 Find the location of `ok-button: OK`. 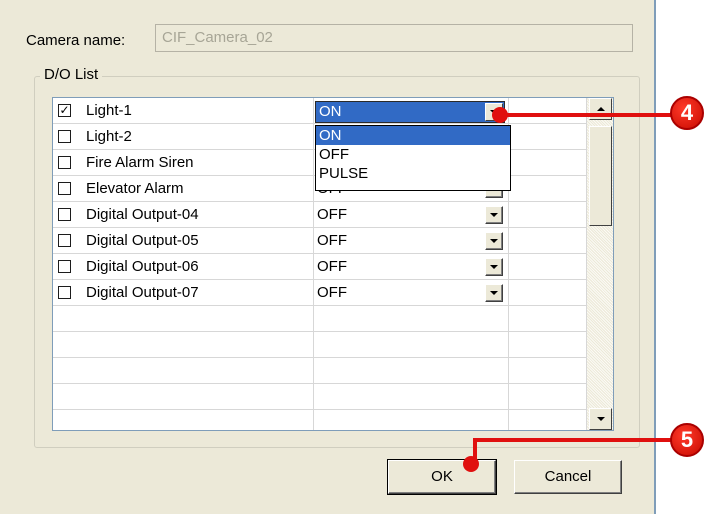

ok-button: OK is located at coordinates (442, 477).